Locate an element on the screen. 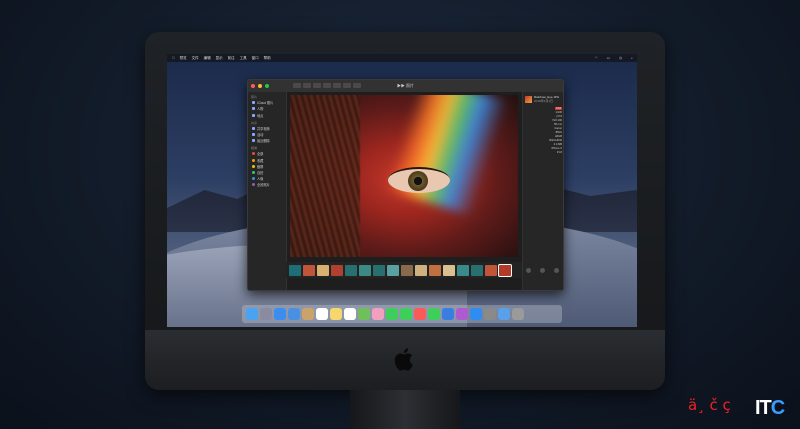 This screenshot has height=429, width=800. info-row: JPEG is located at coordinates (558, 133).